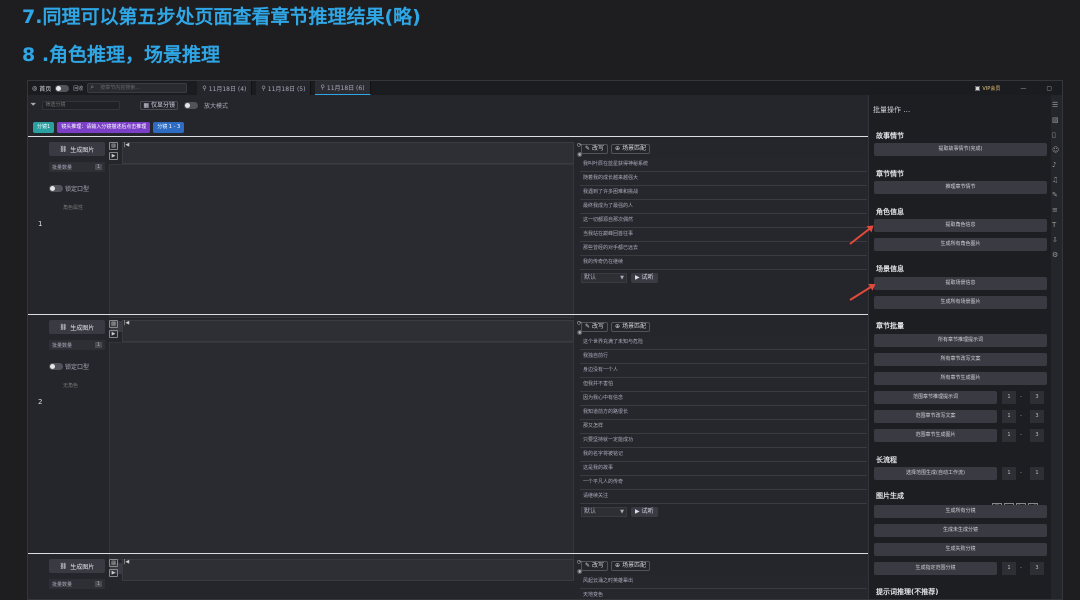 This screenshot has height=600, width=1080. What do you see at coordinates (723, 469) in the screenshot?
I see `list-item: 这是我的故事` at bounding box center [723, 469].